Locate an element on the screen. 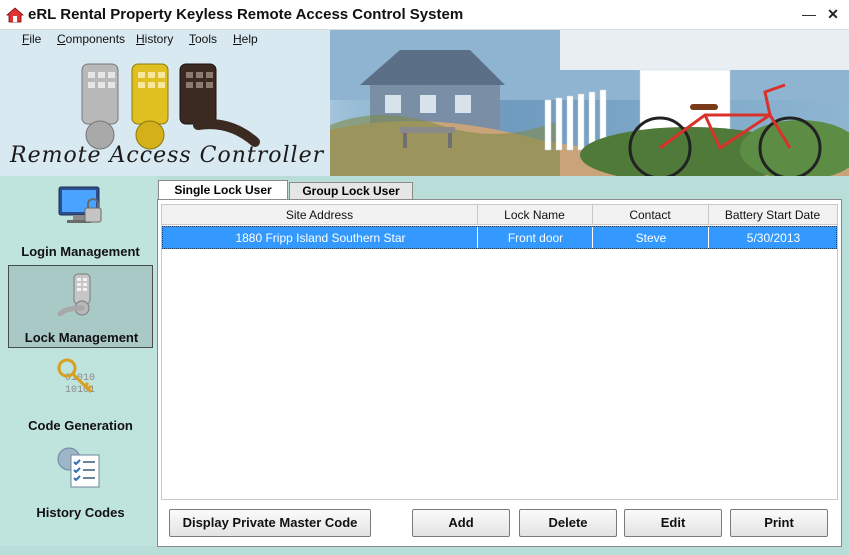 The image size is (849, 555). column-header-lock-name: Lock Name is located at coordinates (534, 215).